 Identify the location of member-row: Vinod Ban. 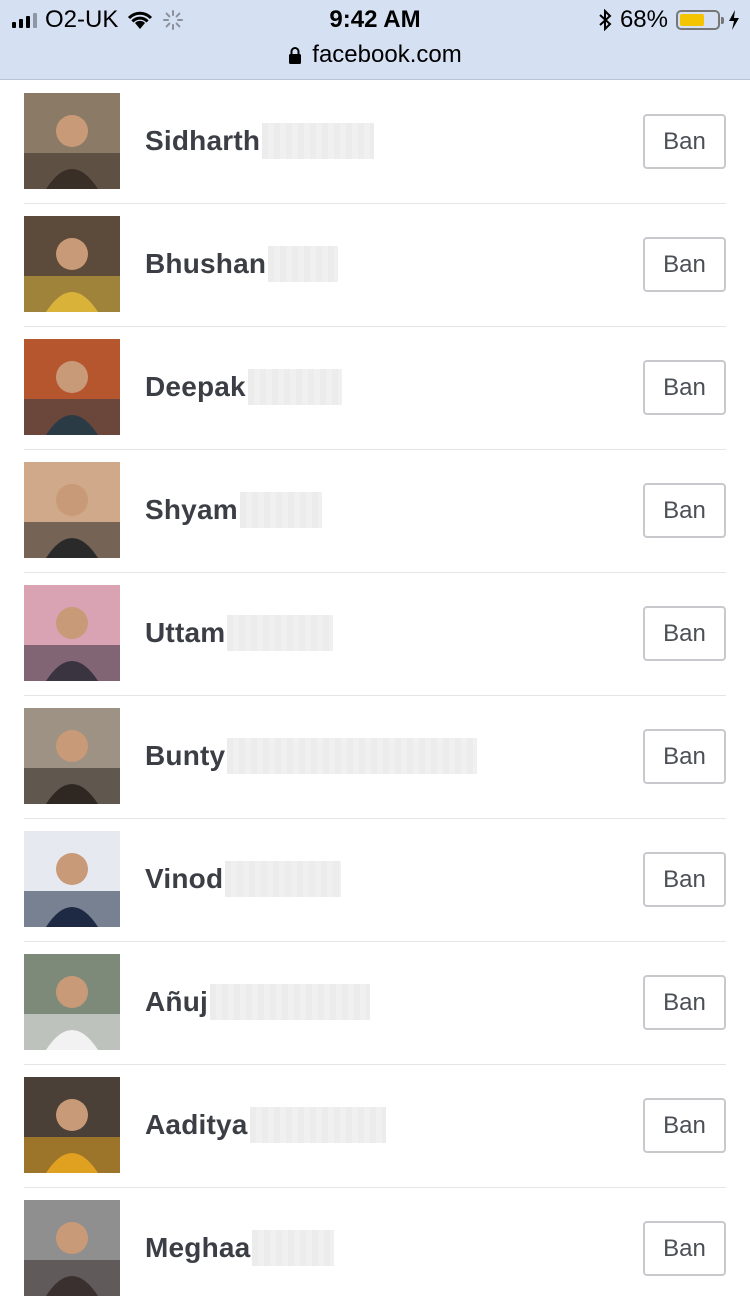
(375, 880).